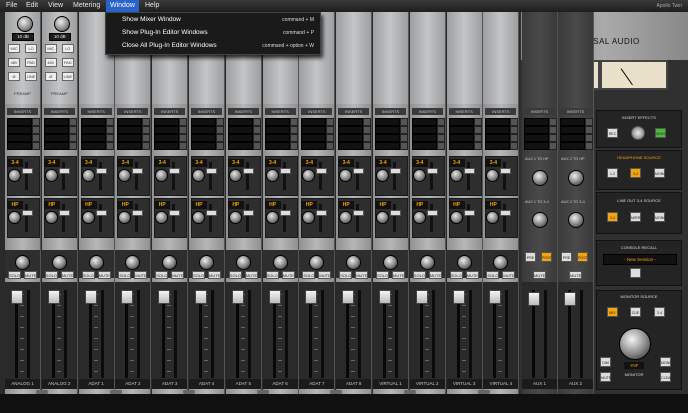  I want to click on line-source-mirr: MIRR, so click(635, 217).